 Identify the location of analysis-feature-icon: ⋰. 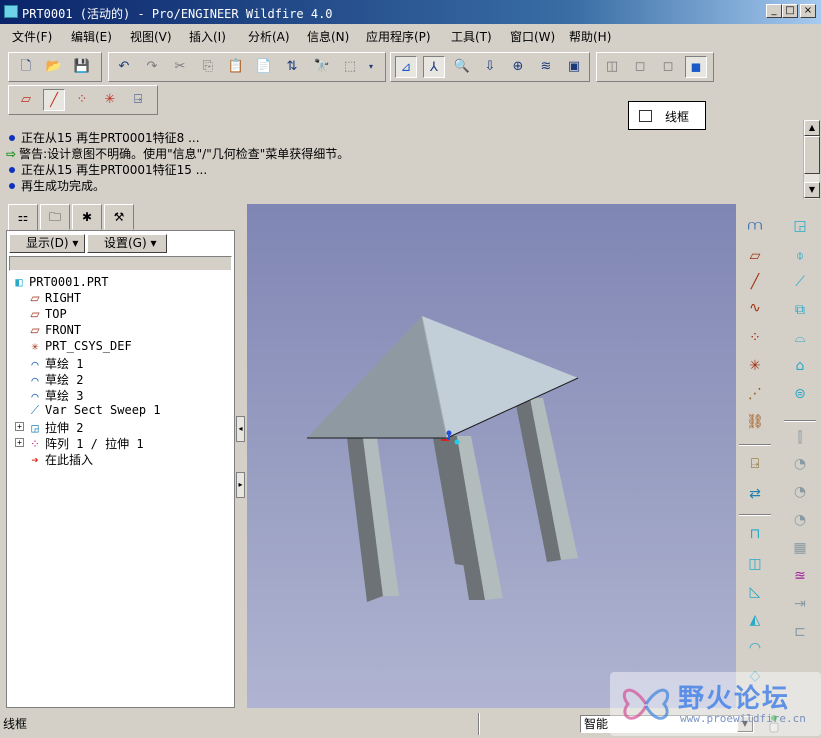
(755, 394).